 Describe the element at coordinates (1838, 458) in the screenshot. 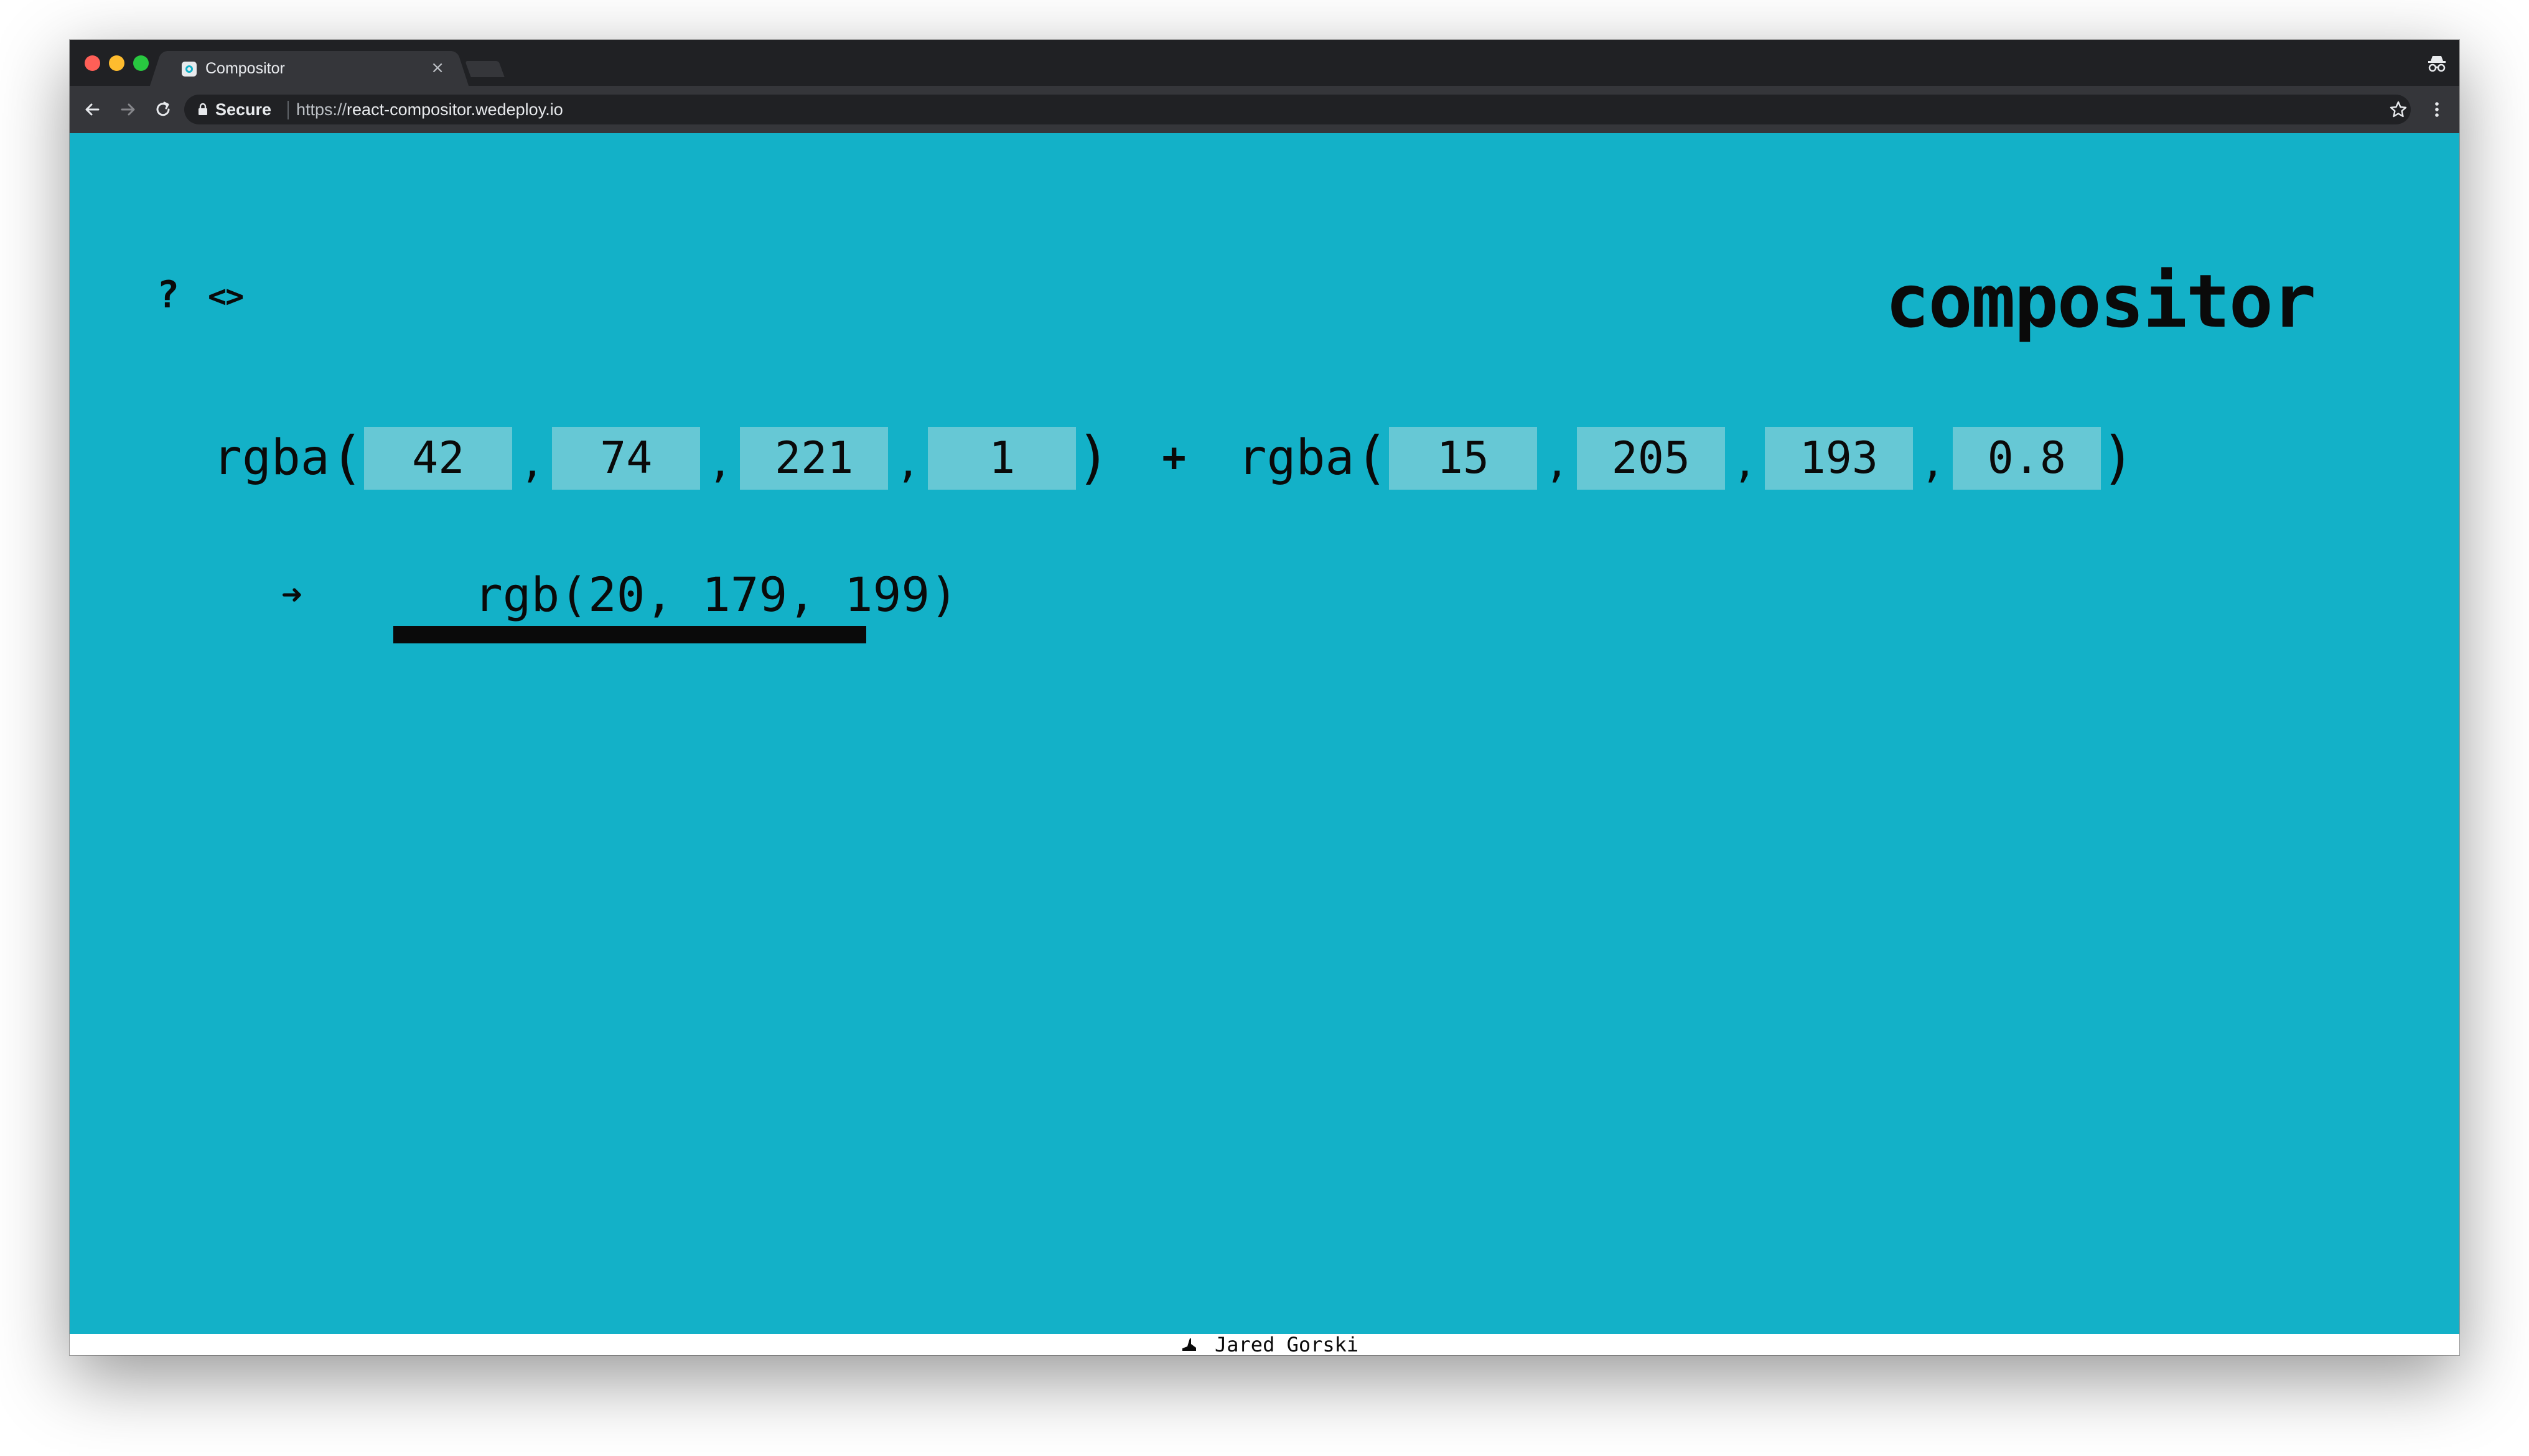

I see `color-b-blue-input` at that location.